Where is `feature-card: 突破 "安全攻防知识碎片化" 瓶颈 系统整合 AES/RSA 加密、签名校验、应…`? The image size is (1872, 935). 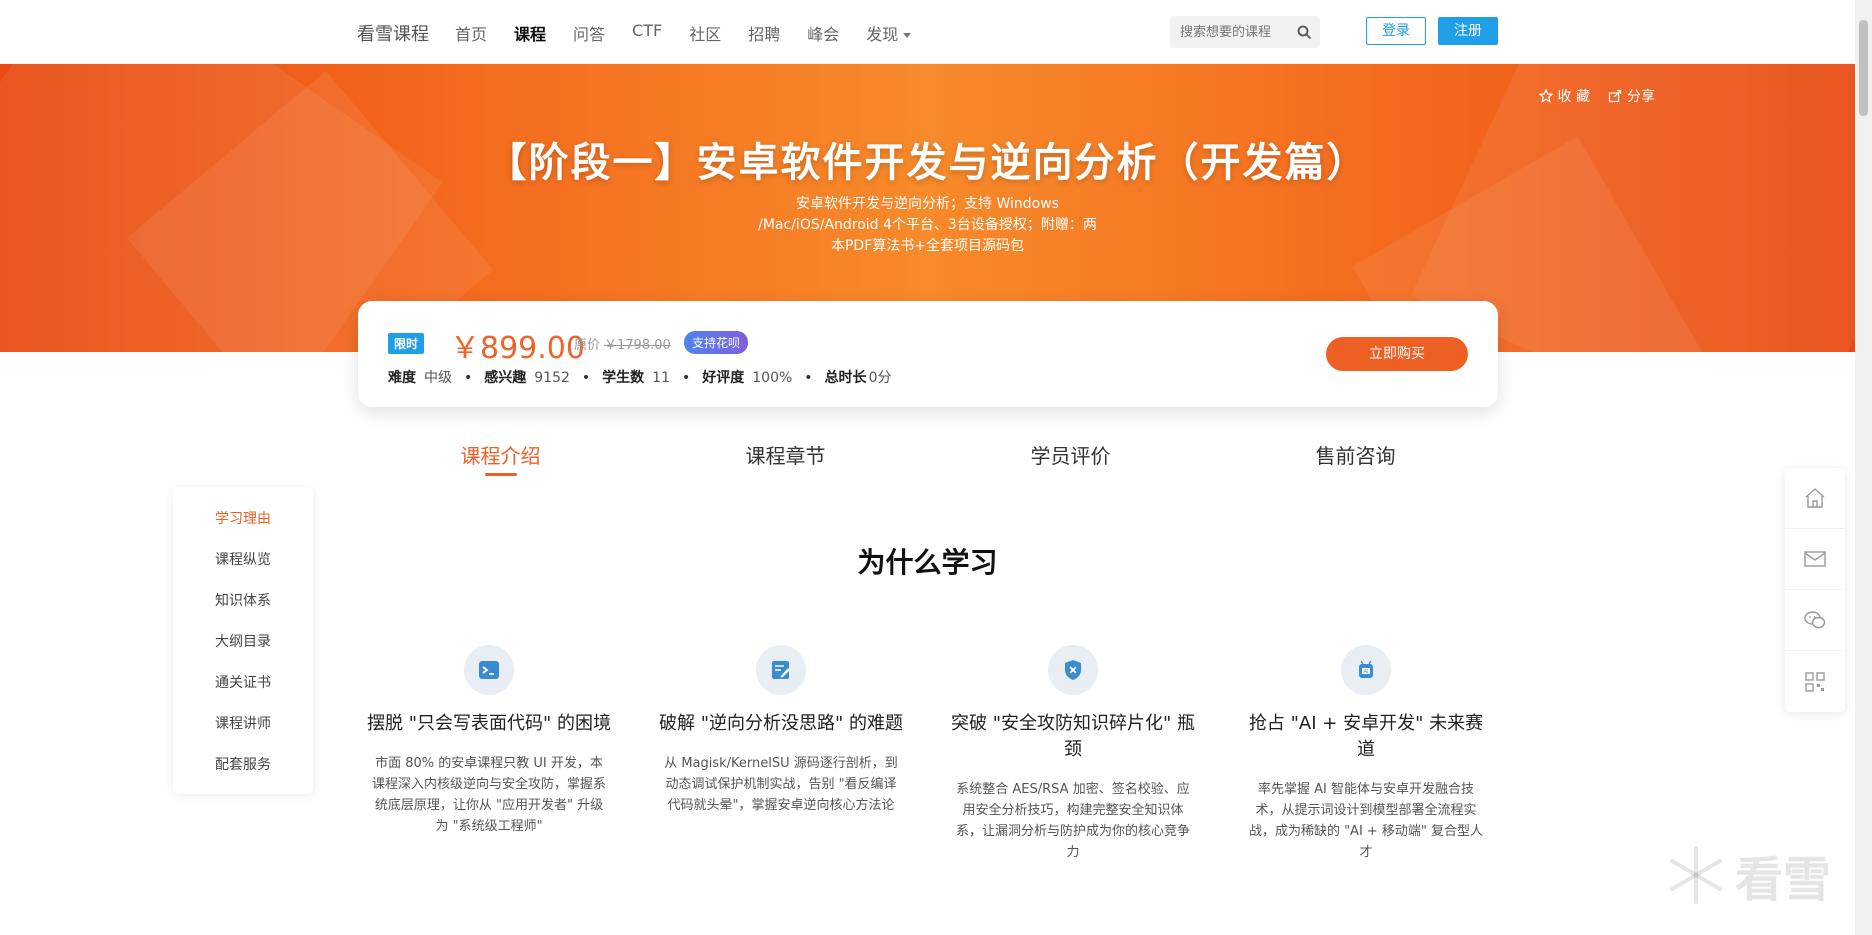
feature-card: 突破 "安全攻防知识碎片化" 瓶颈 系统整合 AES/RSA 加密、签名校验、应… is located at coordinates (1073, 754).